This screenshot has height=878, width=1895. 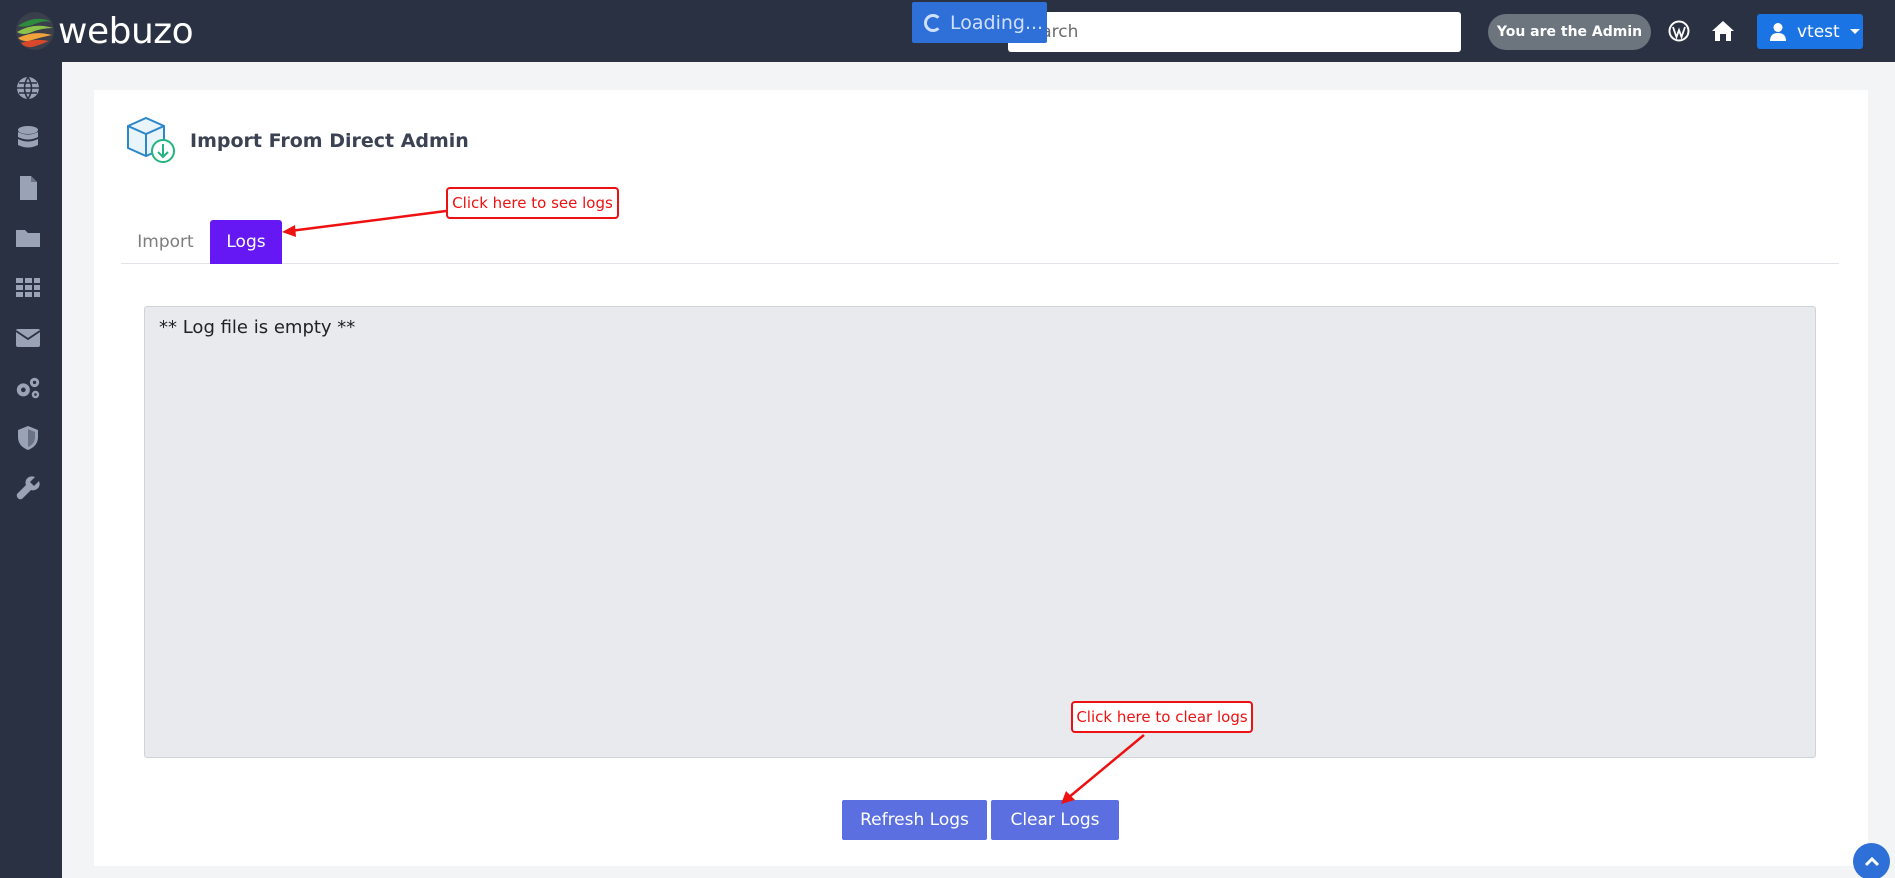 What do you see at coordinates (35, 31) in the screenshot?
I see `webuzo-globe-icon` at bounding box center [35, 31].